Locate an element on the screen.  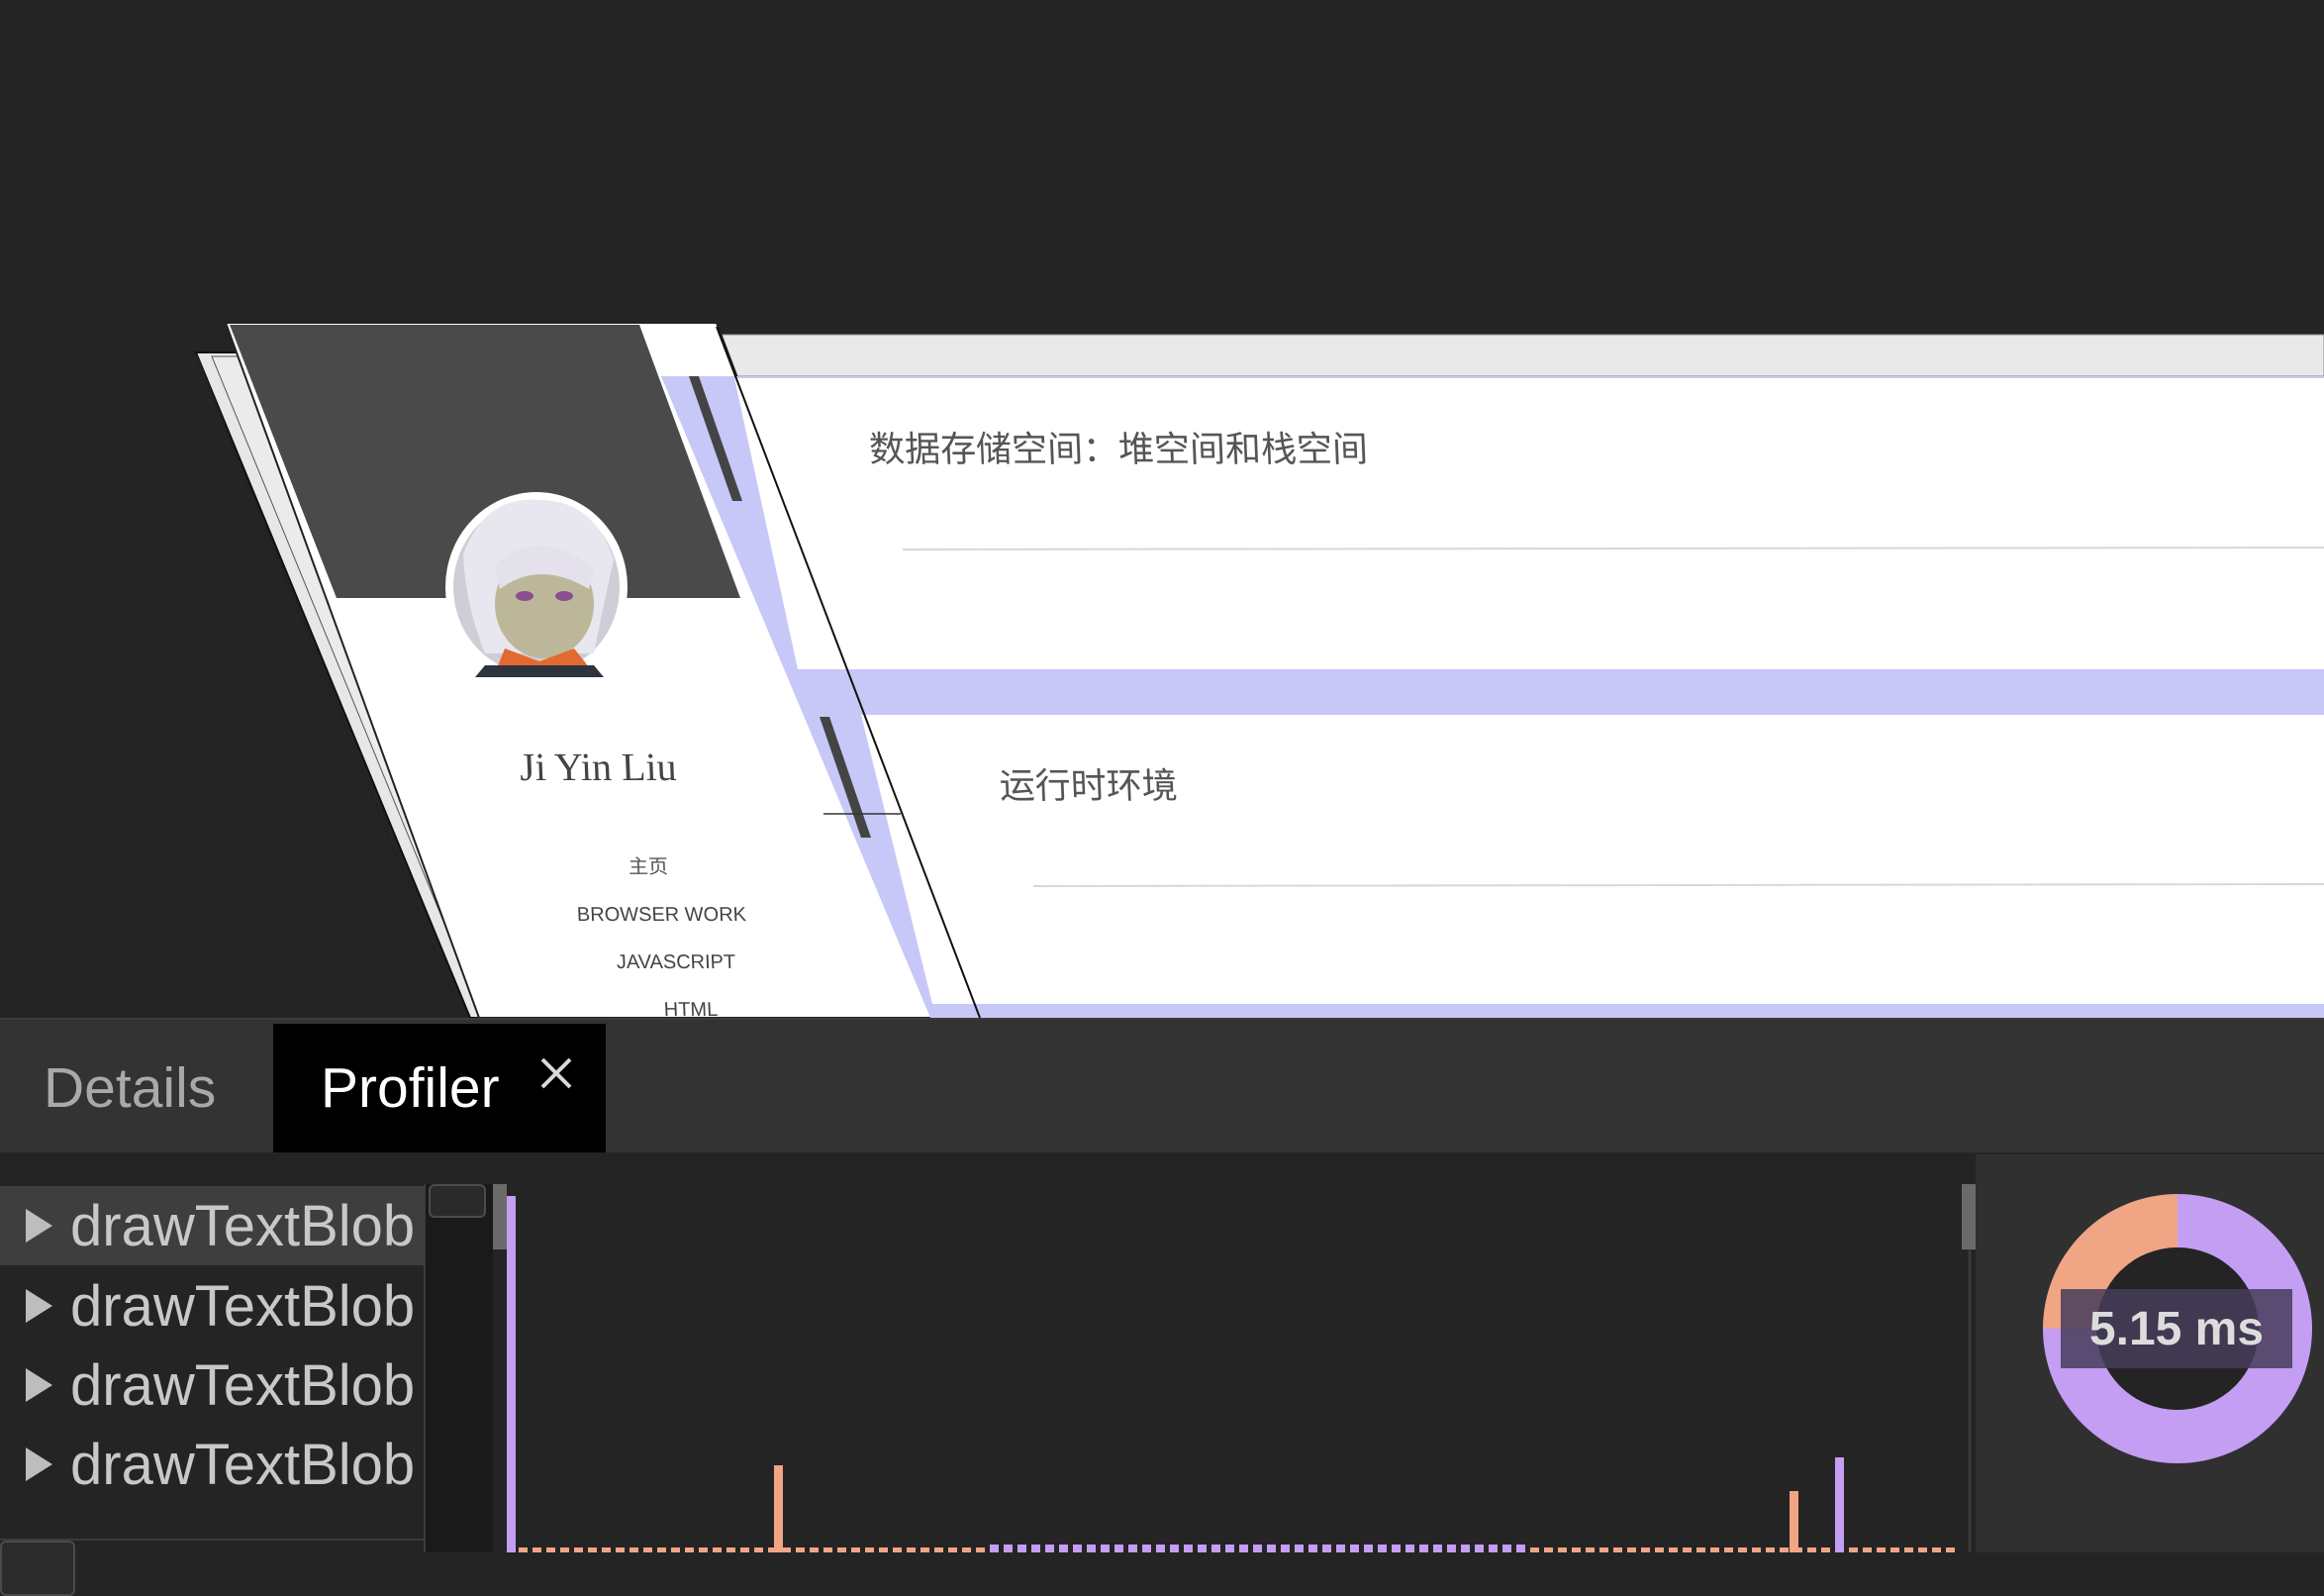
nav-item-browser-work: BROWSER WORK is located at coordinates (662, 915).